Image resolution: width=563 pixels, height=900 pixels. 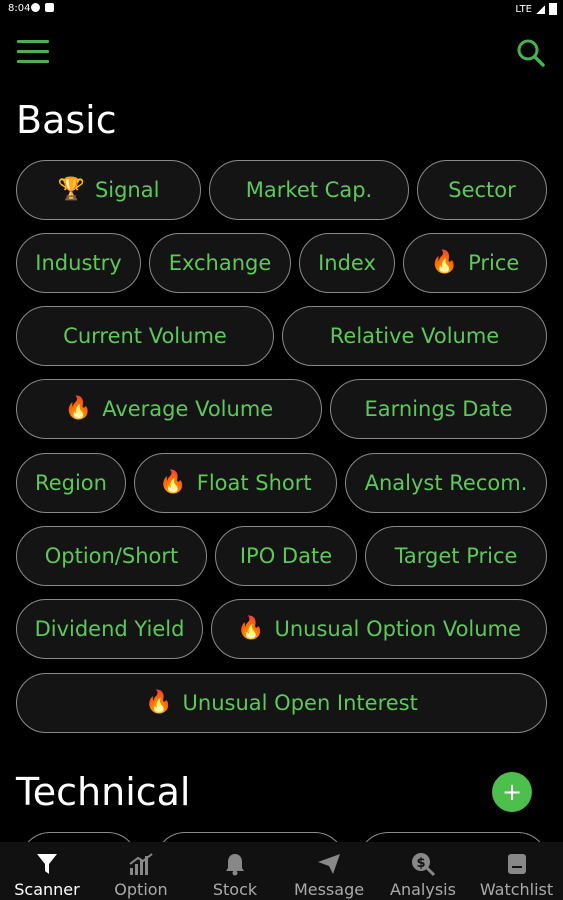 I want to click on nav-label: Scanner, so click(x=47, y=889).